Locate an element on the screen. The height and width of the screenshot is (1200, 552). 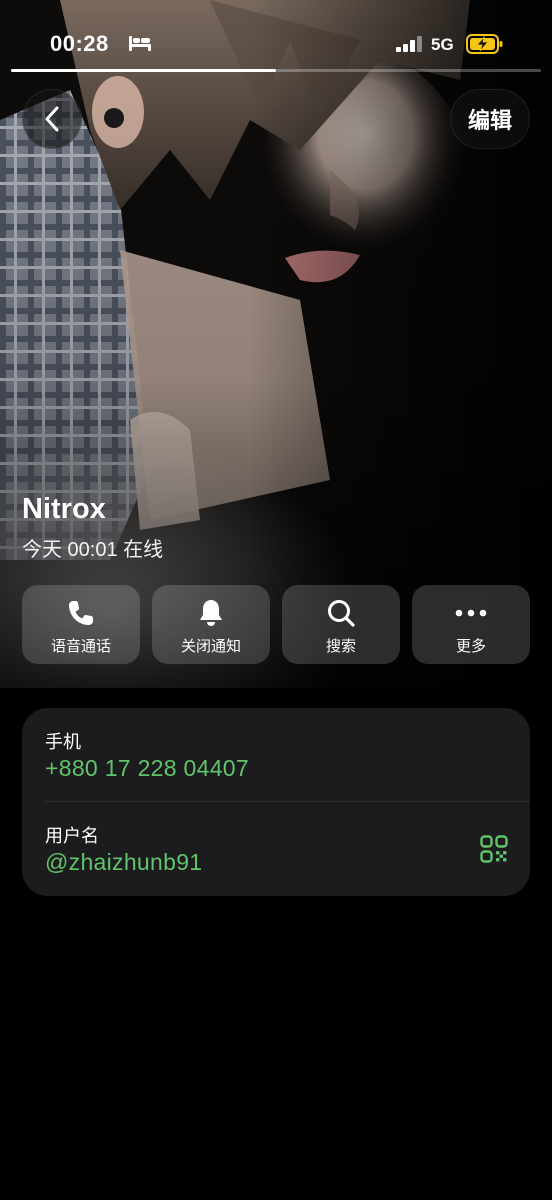
last-seen-status: 今天 00:01 在线 is located at coordinates (93, 550).